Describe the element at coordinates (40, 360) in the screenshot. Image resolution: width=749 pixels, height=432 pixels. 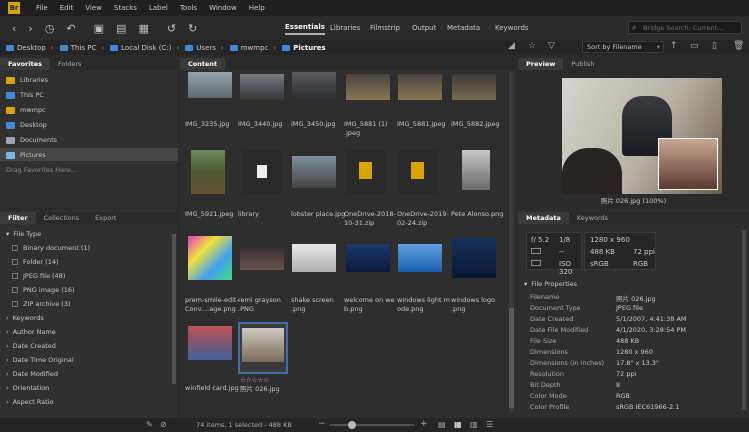
I see `filter-group: › Date Time Original` at that location.